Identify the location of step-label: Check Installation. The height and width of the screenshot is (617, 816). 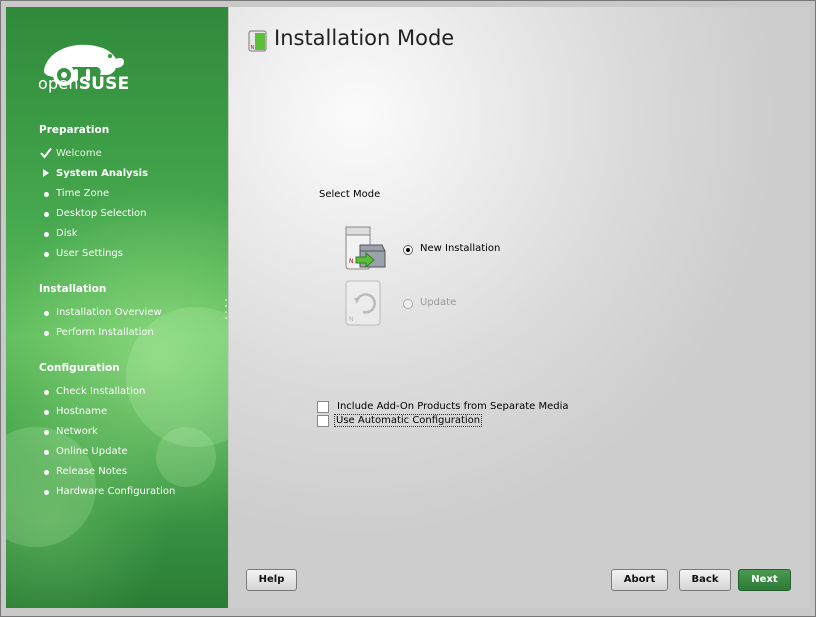
(101, 391).